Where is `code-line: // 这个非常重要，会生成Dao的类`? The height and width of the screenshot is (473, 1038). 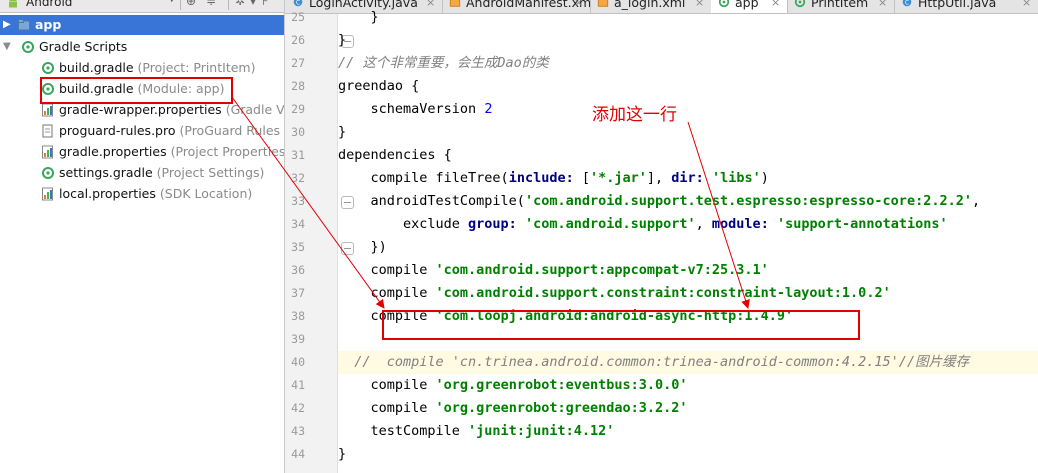
code-line: // 这个非常重要，会生成Dao的类 is located at coordinates (688, 63).